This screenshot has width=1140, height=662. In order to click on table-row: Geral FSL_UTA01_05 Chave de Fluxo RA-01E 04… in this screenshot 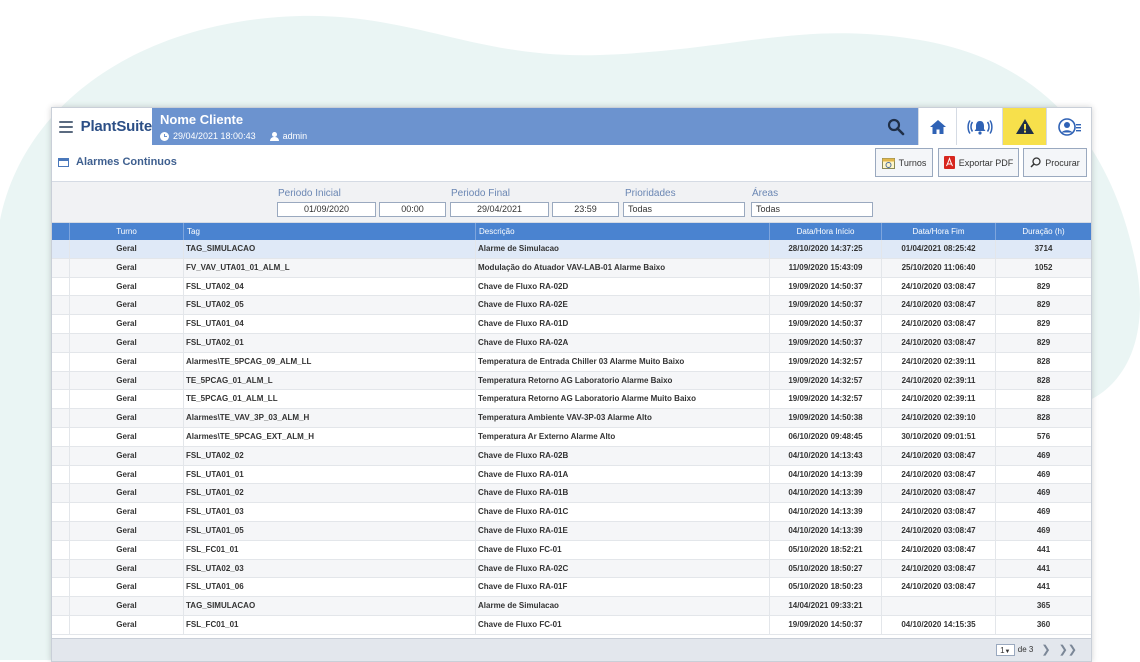, I will do `click(571, 531)`.